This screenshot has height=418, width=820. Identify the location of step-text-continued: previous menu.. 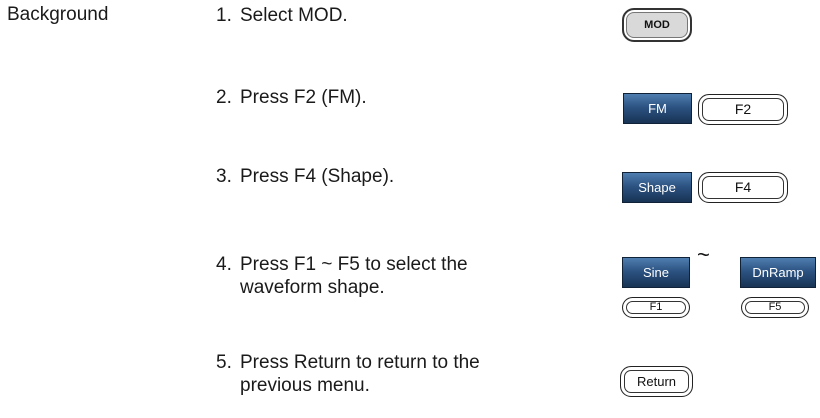
(305, 385).